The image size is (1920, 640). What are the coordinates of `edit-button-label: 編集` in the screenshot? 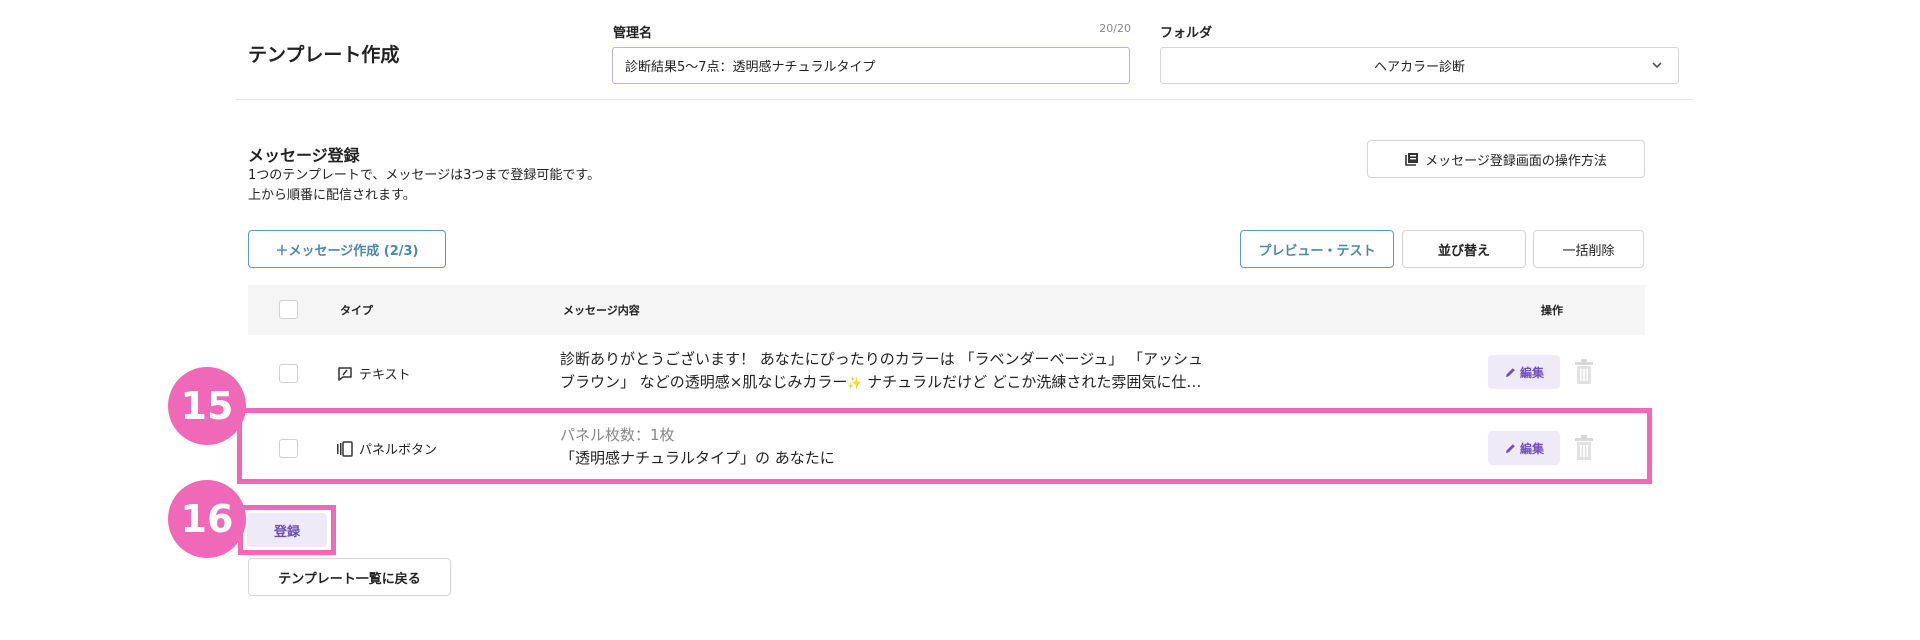 It's located at (1531, 372).